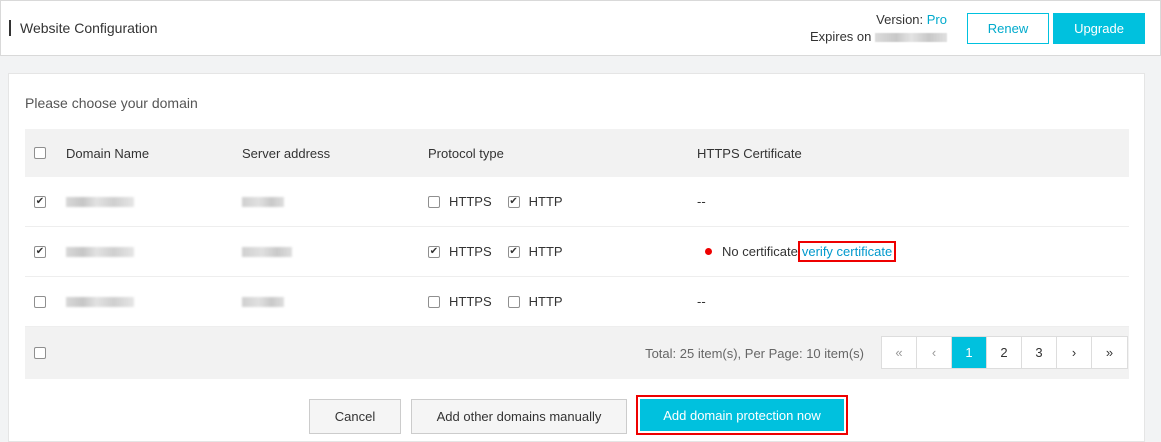  What do you see at coordinates (878, 28) in the screenshot?
I see `version-info: Version: Pro Expires on` at bounding box center [878, 28].